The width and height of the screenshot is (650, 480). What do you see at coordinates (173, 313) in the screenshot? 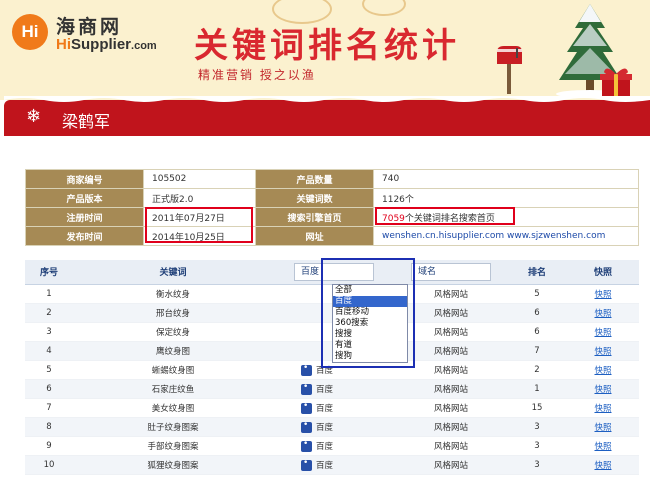
I see `row-keyword: 邢台纹身` at bounding box center [173, 313].